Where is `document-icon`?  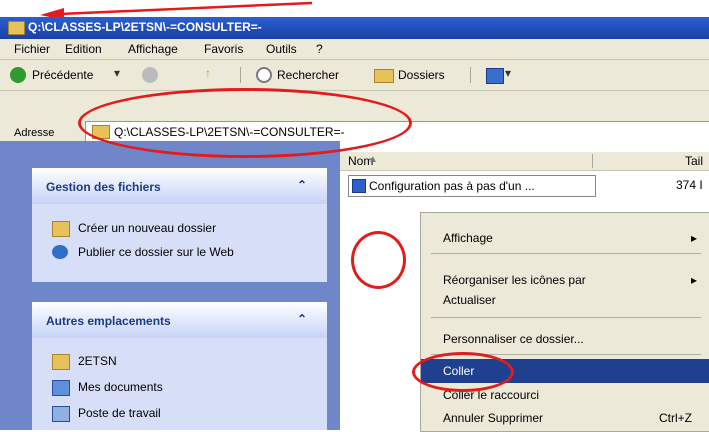
document-icon is located at coordinates (359, 186).